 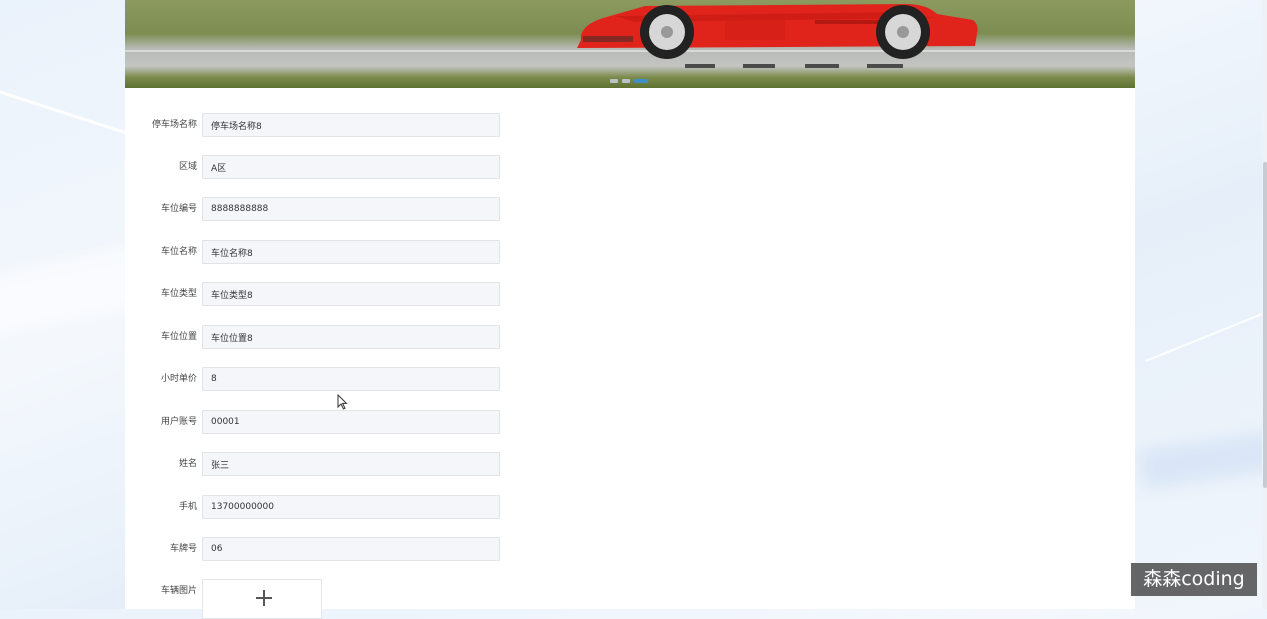 What do you see at coordinates (375, 599) in the screenshot?
I see `form-row-vehicle-image: 车辆图片` at bounding box center [375, 599].